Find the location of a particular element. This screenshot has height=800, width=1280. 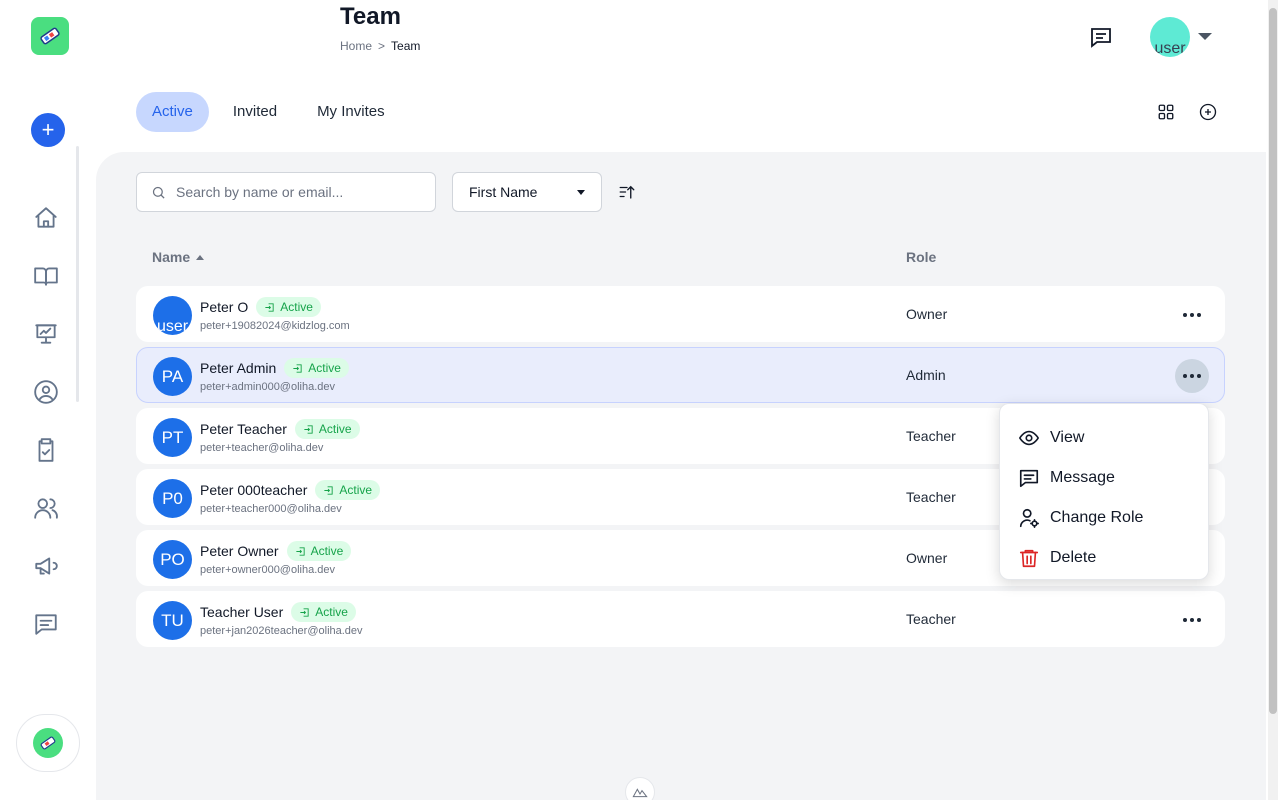

page-scrollbar is located at coordinates (1273, 400).